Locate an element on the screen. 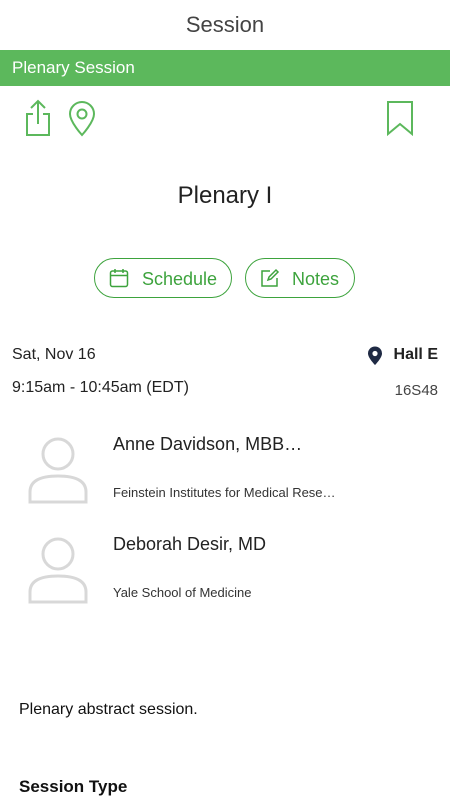 This screenshot has height=800, width=450. share-icon is located at coordinates (38, 118).